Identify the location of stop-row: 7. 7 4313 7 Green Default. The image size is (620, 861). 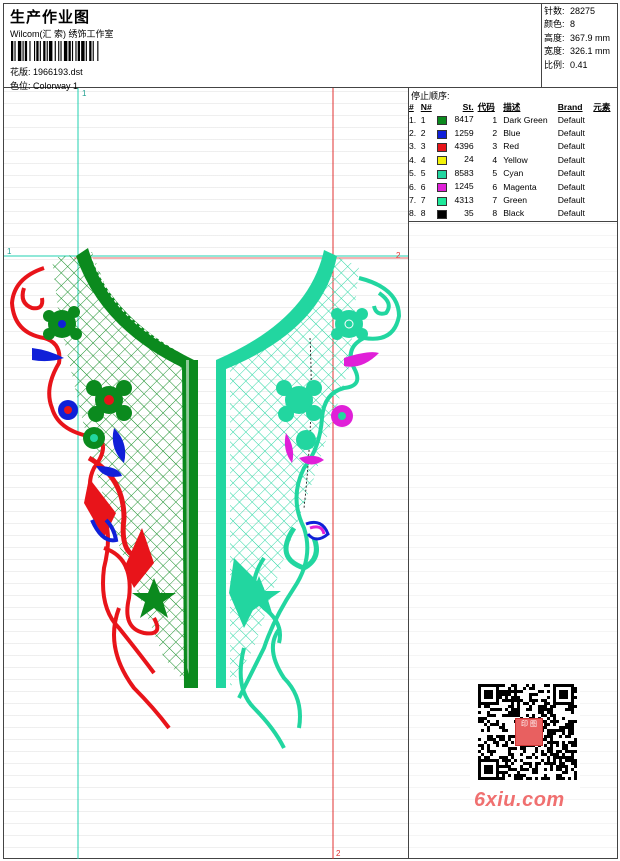
(497, 200).